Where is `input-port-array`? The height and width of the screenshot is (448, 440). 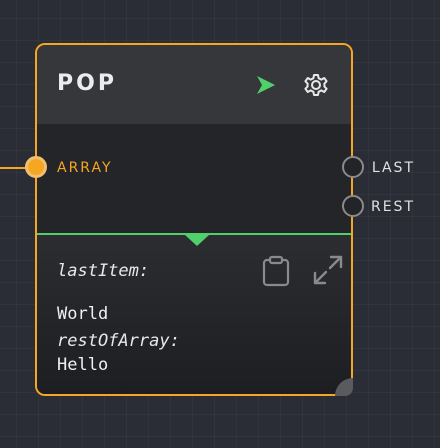 input-port-array is located at coordinates (36, 167).